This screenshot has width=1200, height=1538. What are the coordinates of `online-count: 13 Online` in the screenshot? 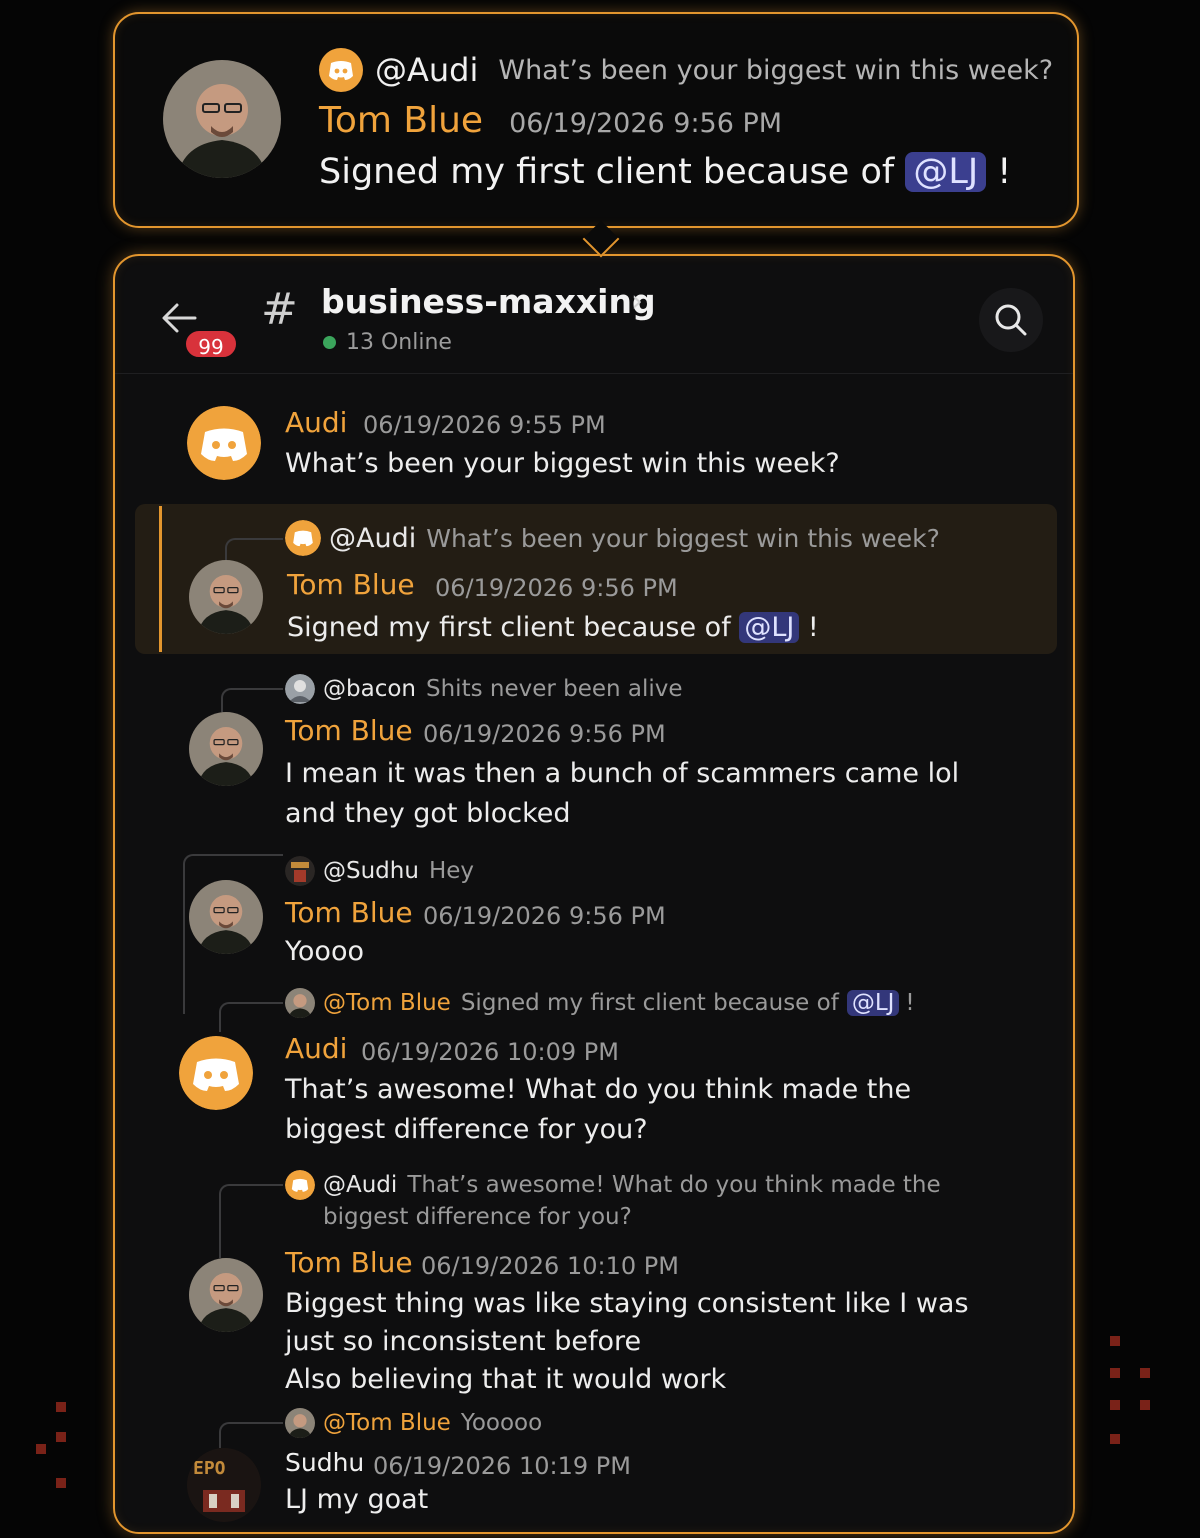 It's located at (399, 342).